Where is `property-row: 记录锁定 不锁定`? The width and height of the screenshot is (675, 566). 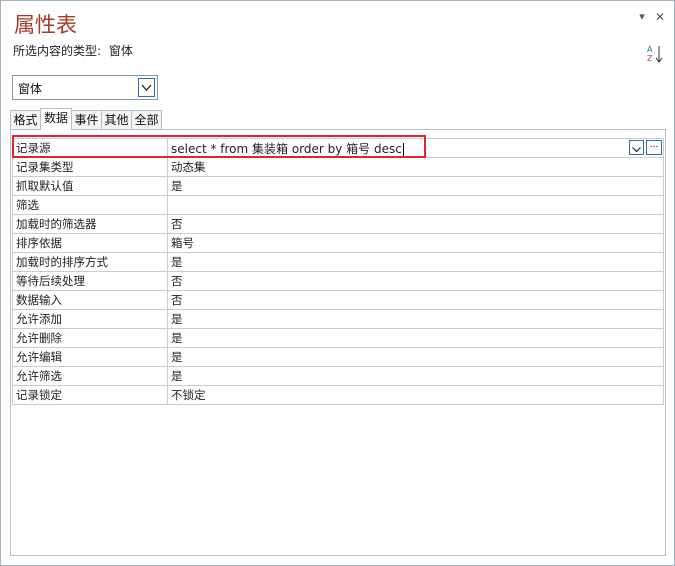 property-row: 记录锁定 不锁定 is located at coordinates (338, 395).